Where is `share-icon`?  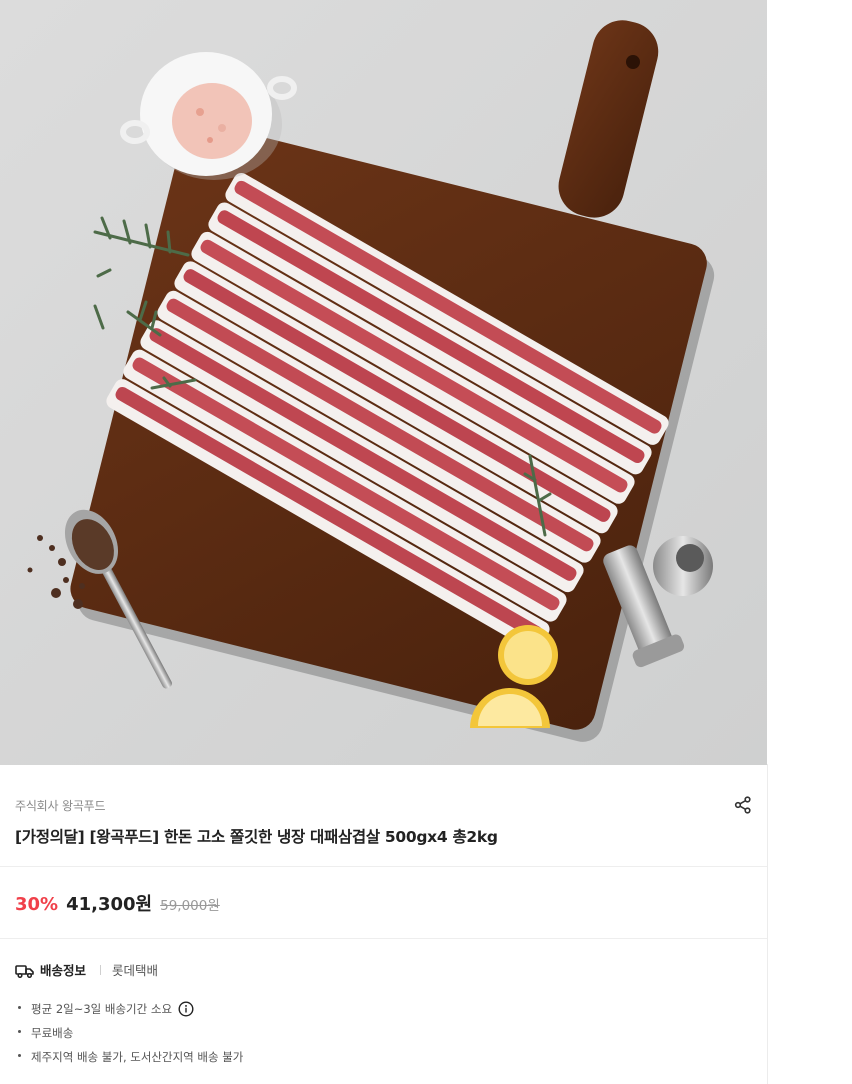
share-icon is located at coordinates (743, 805).